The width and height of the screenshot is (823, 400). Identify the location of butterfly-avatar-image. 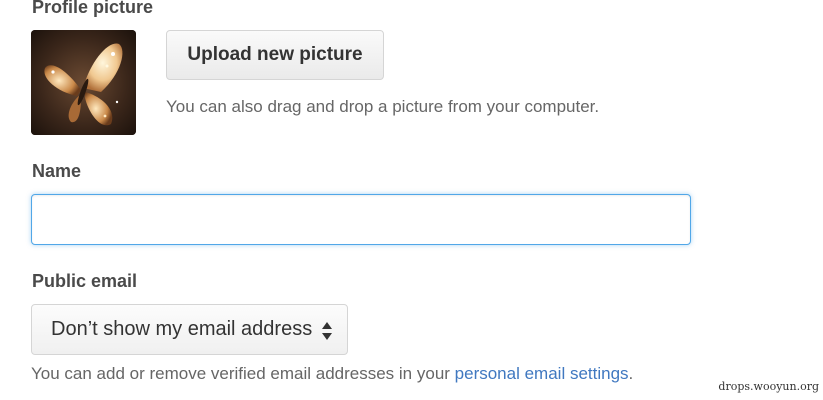
(83, 82).